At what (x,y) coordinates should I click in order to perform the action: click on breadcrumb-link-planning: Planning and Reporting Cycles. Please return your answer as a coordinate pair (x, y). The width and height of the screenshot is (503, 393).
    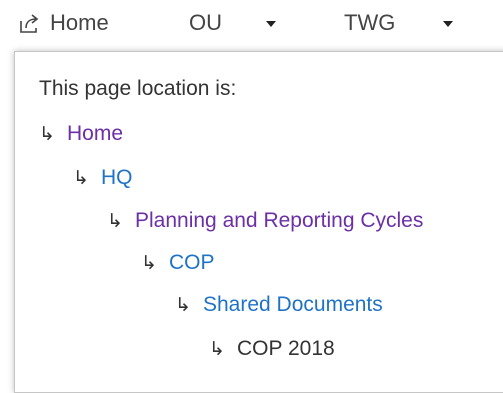
    Looking at the image, I should click on (279, 221).